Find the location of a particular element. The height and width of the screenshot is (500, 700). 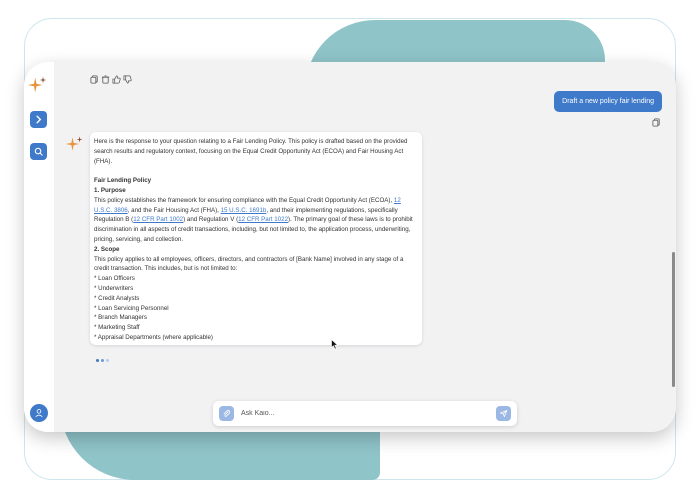

assistant-avatar-icon is located at coordinates (75, 144).